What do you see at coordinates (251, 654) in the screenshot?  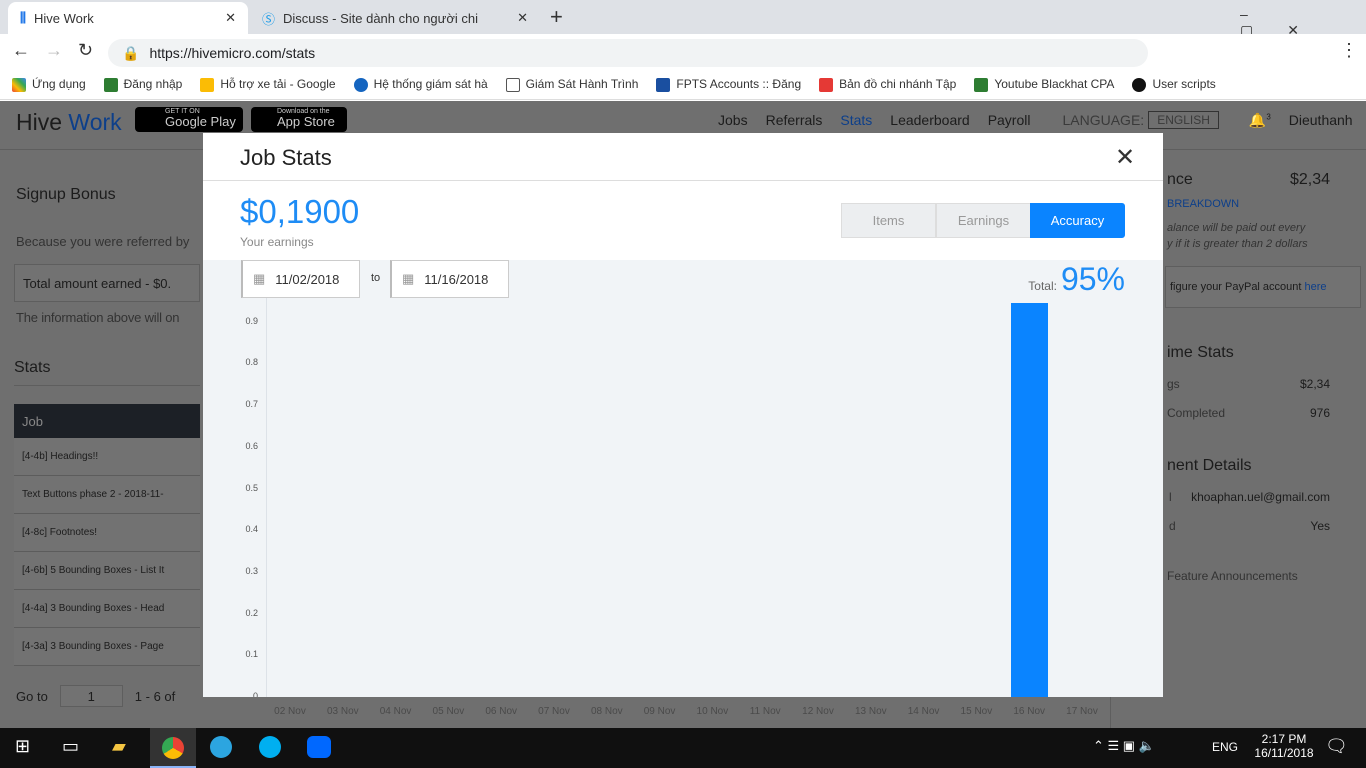 I see `y-tick-label: 0.1` at bounding box center [251, 654].